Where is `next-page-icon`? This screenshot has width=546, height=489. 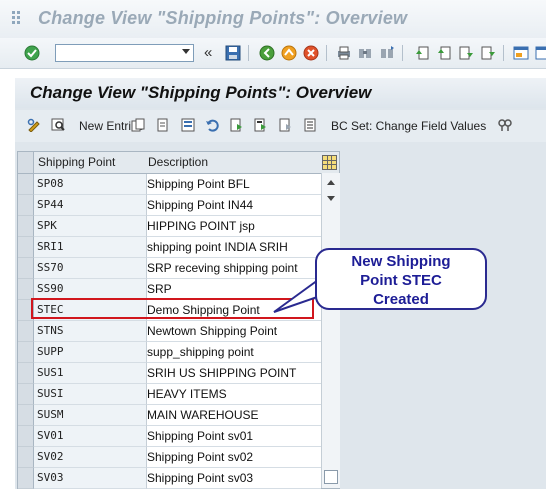 next-page-icon is located at coordinates (466, 53).